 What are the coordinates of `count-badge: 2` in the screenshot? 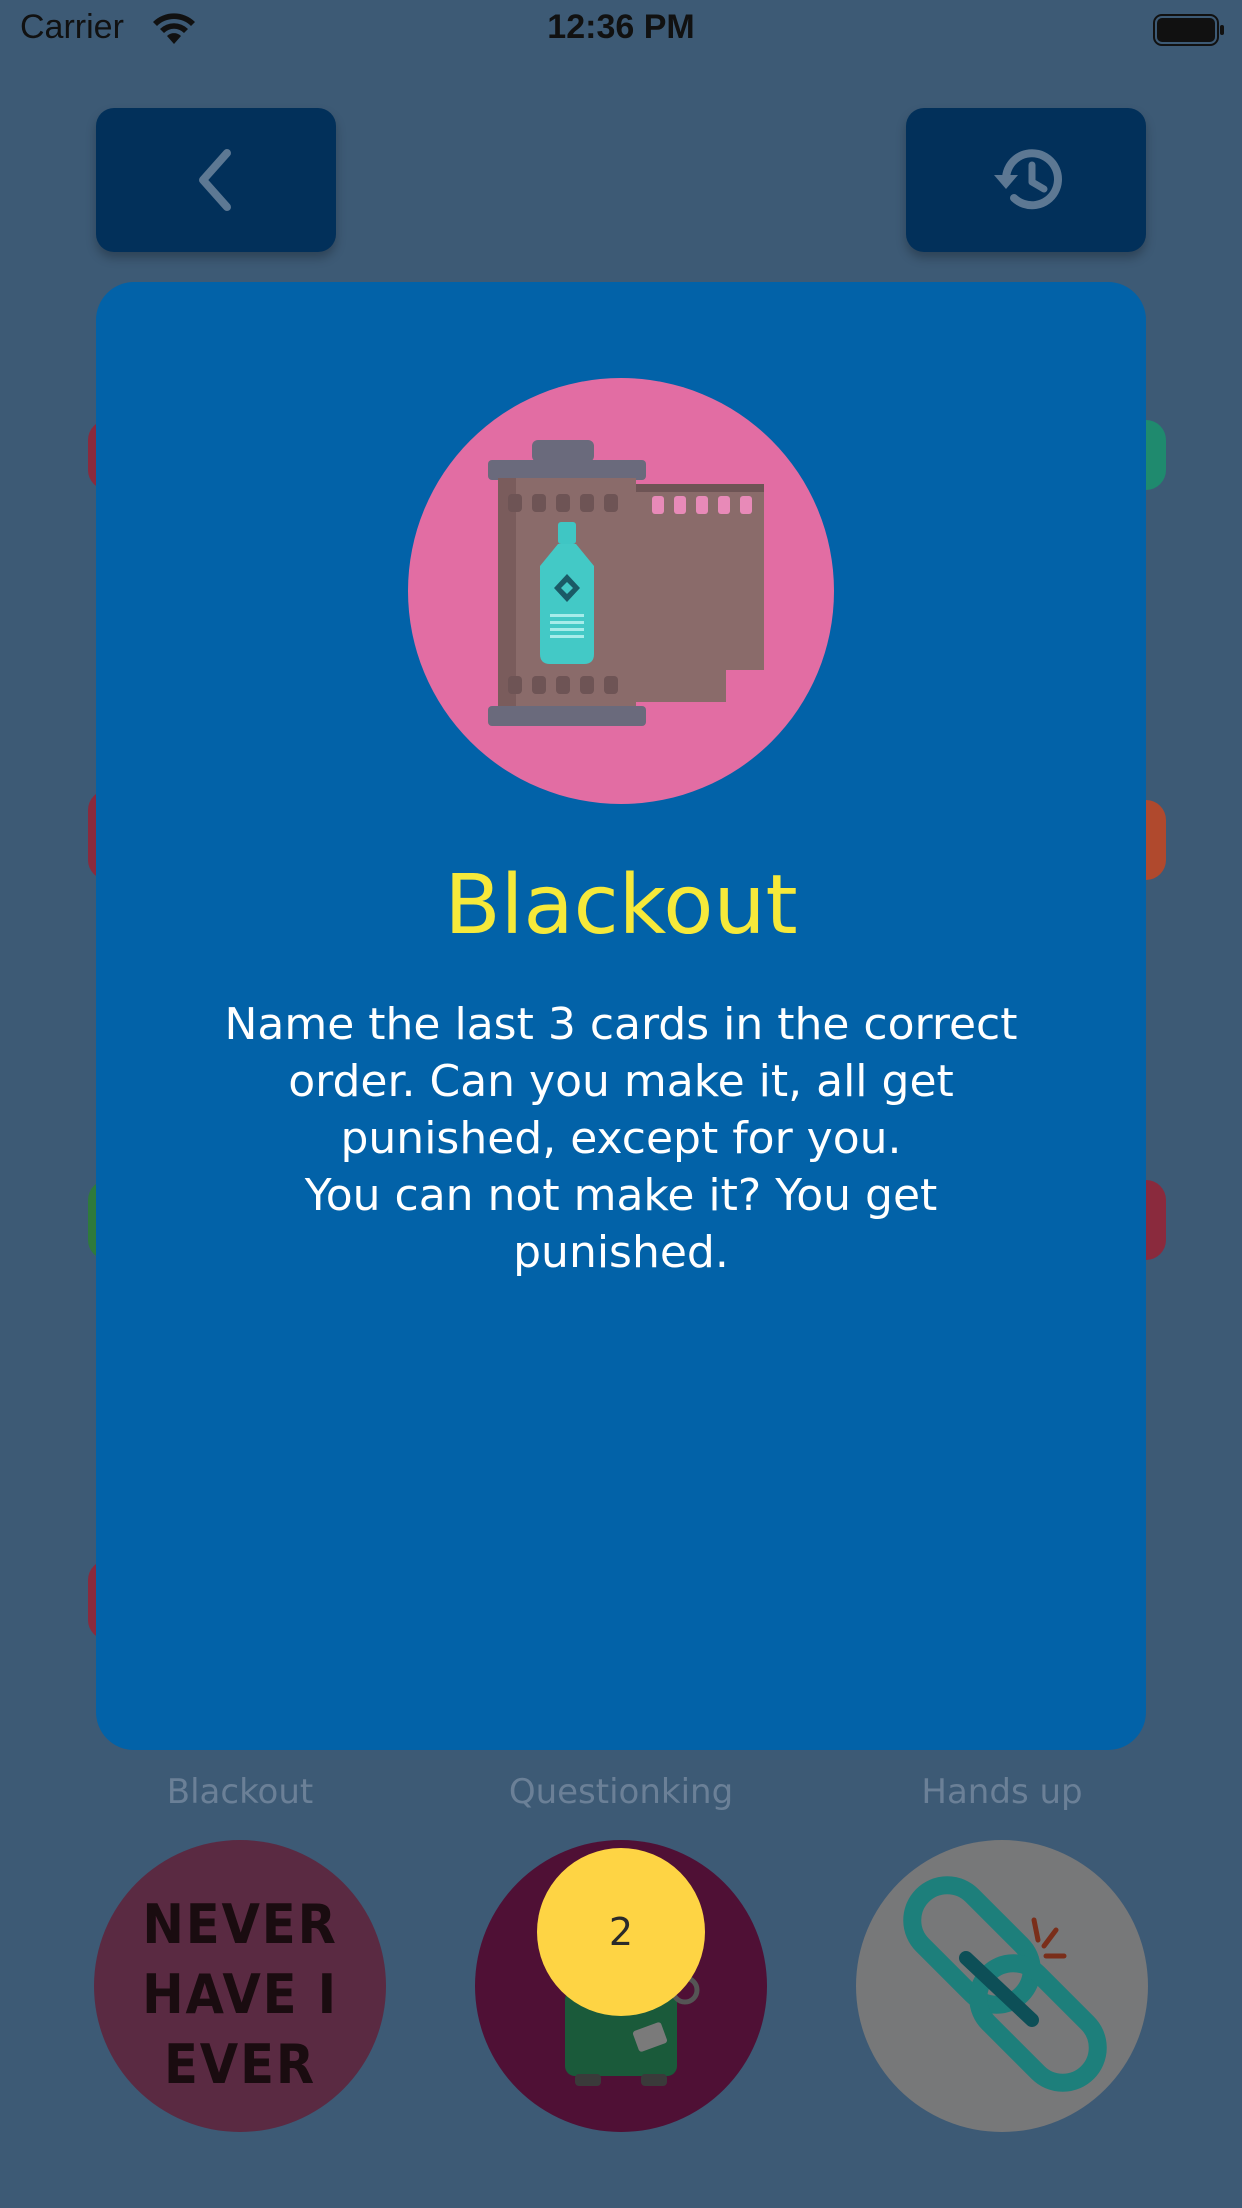 It's located at (621, 1932).